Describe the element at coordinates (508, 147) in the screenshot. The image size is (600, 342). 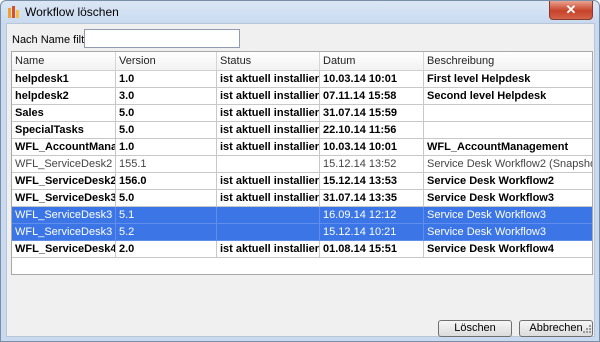
I see `cell-beschreibung: WFL_AccountManagement` at that location.